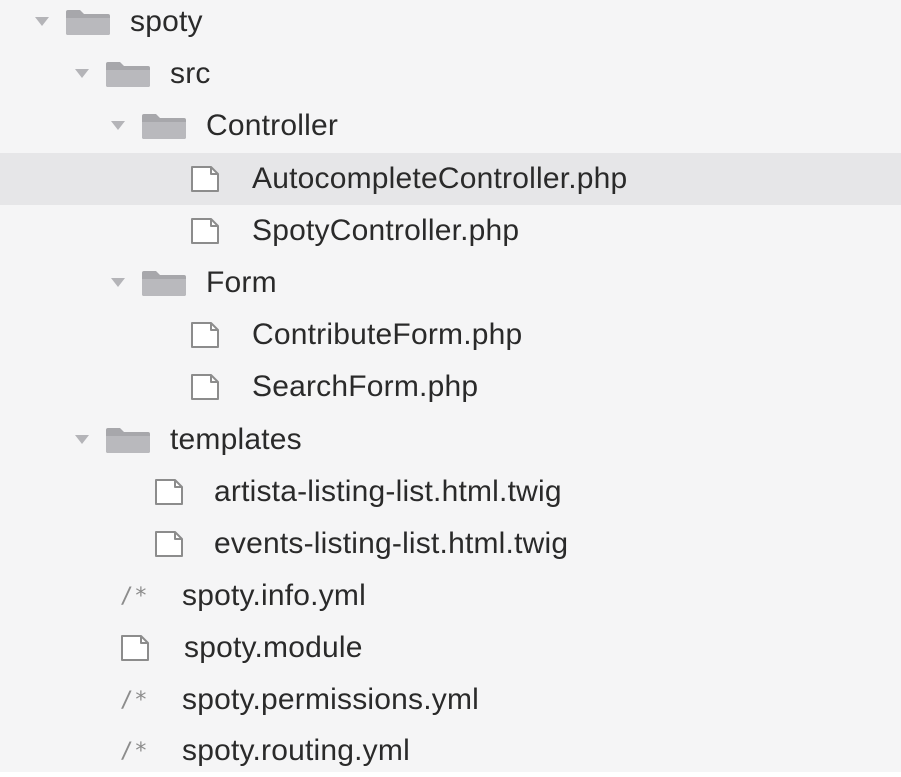 This screenshot has height=777, width=901. I want to click on tree-item-label: spoty.module, so click(273, 647).